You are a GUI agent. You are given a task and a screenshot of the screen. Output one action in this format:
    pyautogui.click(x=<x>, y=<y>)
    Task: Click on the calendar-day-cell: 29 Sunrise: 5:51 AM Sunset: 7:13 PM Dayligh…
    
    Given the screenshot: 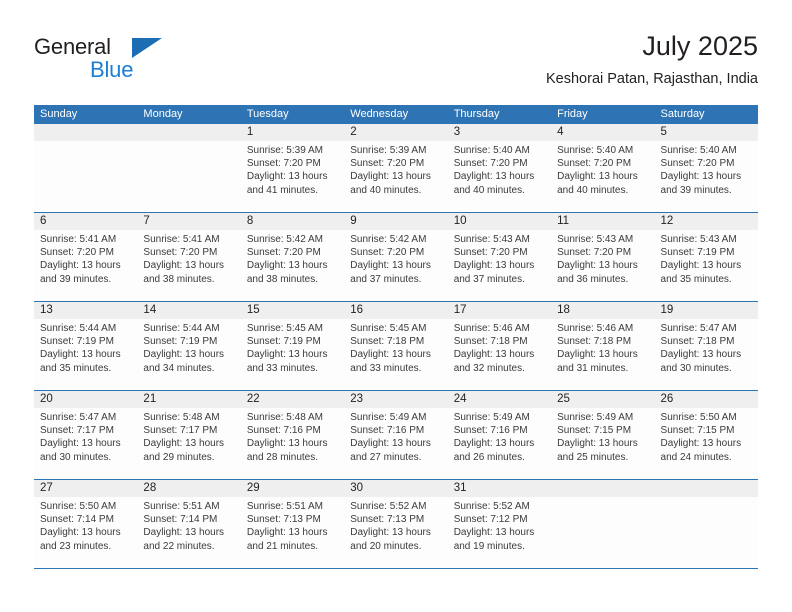 What is the action you would take?
    pyautogui.click(x=292, y=524)
    